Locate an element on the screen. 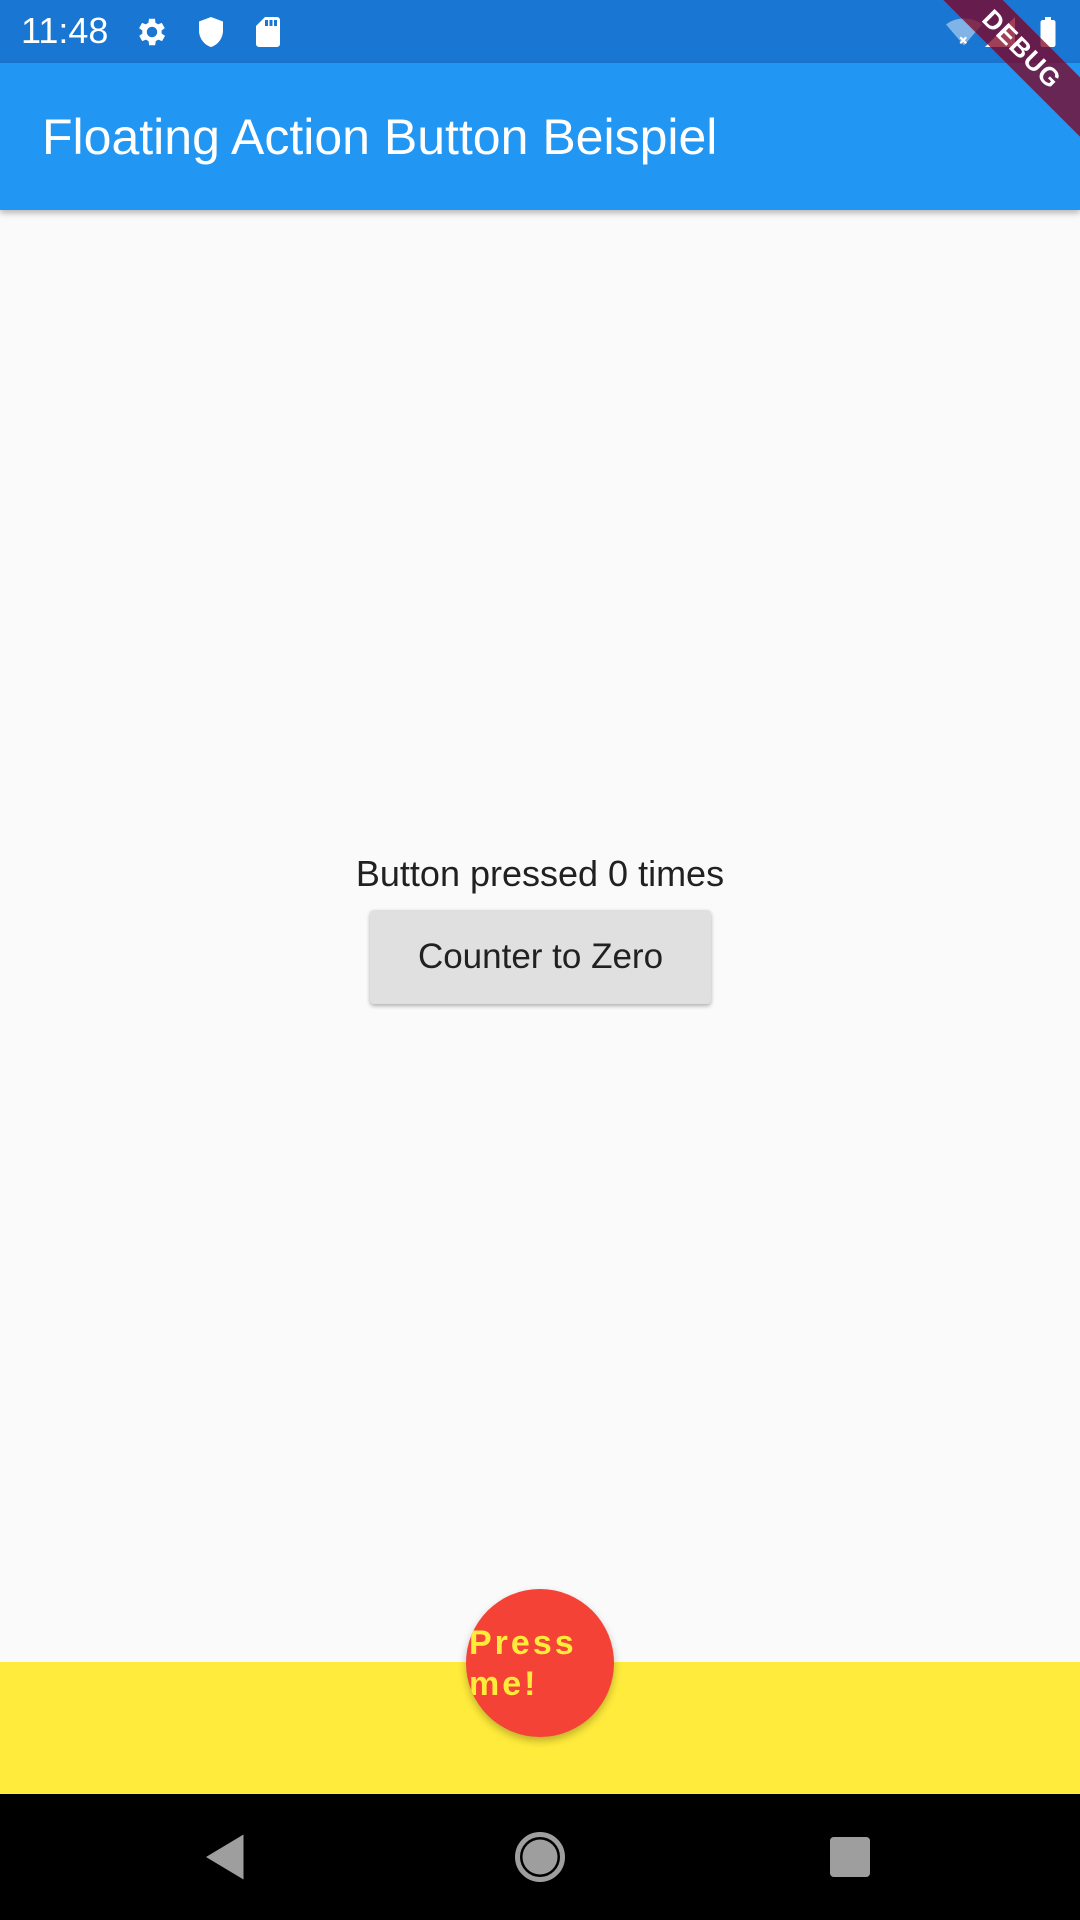 The width and height of the screenshot is (1080, 1920). sd-card-icon is located at coordinates (268, 32).